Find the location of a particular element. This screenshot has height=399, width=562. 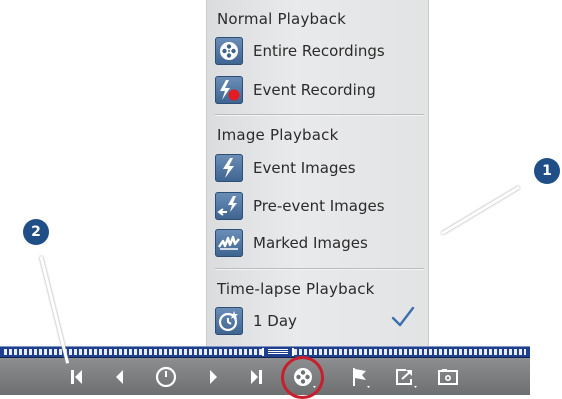

camera-icon is located at coordinates (448, 377).